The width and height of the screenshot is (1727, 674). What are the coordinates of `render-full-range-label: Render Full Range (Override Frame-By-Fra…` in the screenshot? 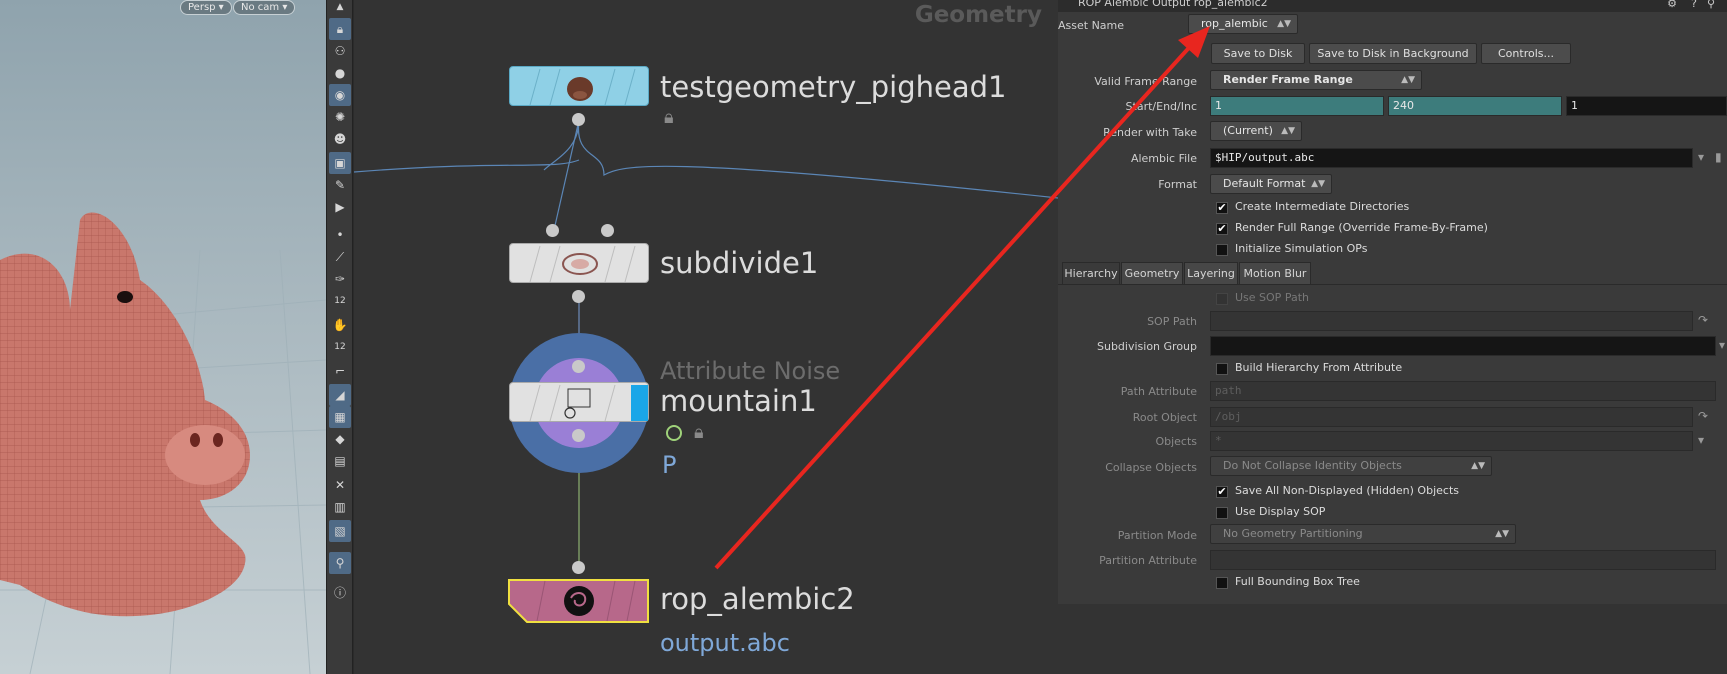 It's located at (1361, 227).